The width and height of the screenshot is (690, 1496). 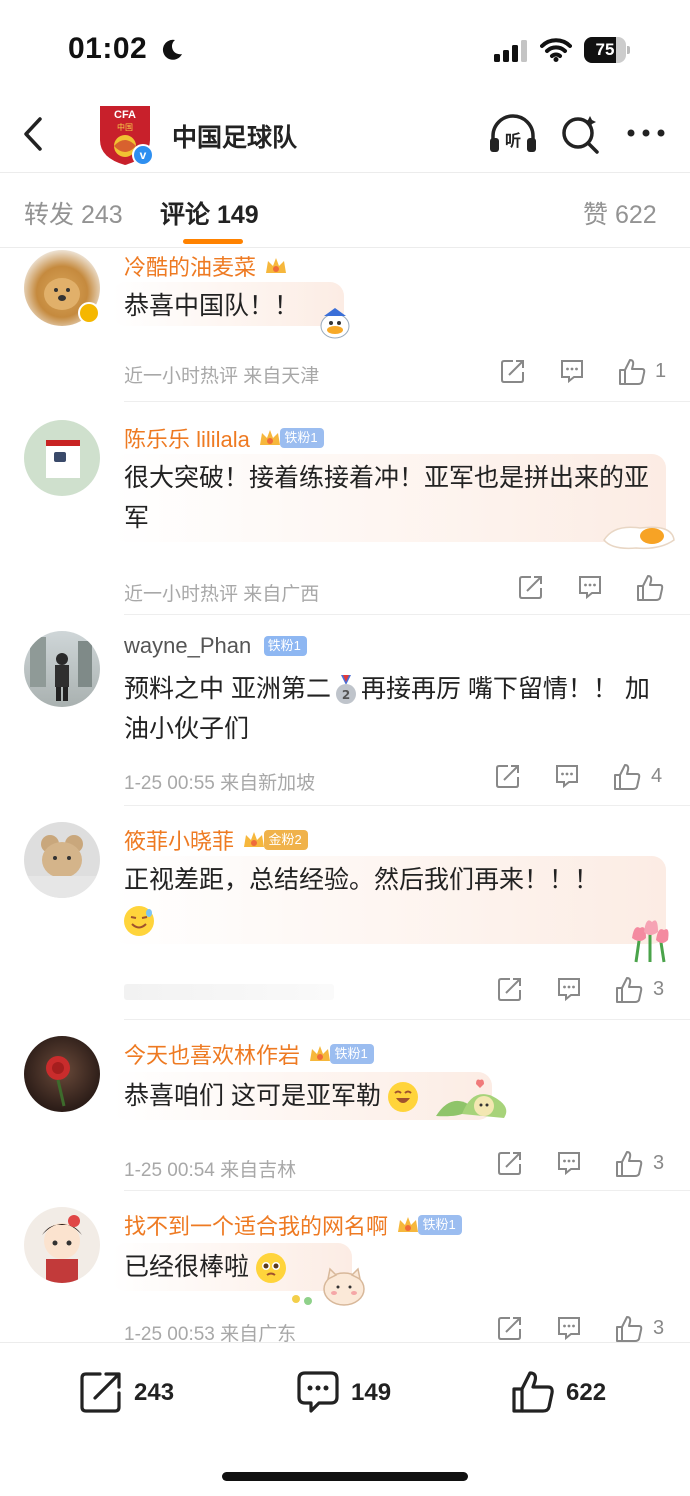 What do you see at coordinates (513, 134) in the screenshot?
I see `listen-headphones-icon: 听` at bounding box center [513, 134].